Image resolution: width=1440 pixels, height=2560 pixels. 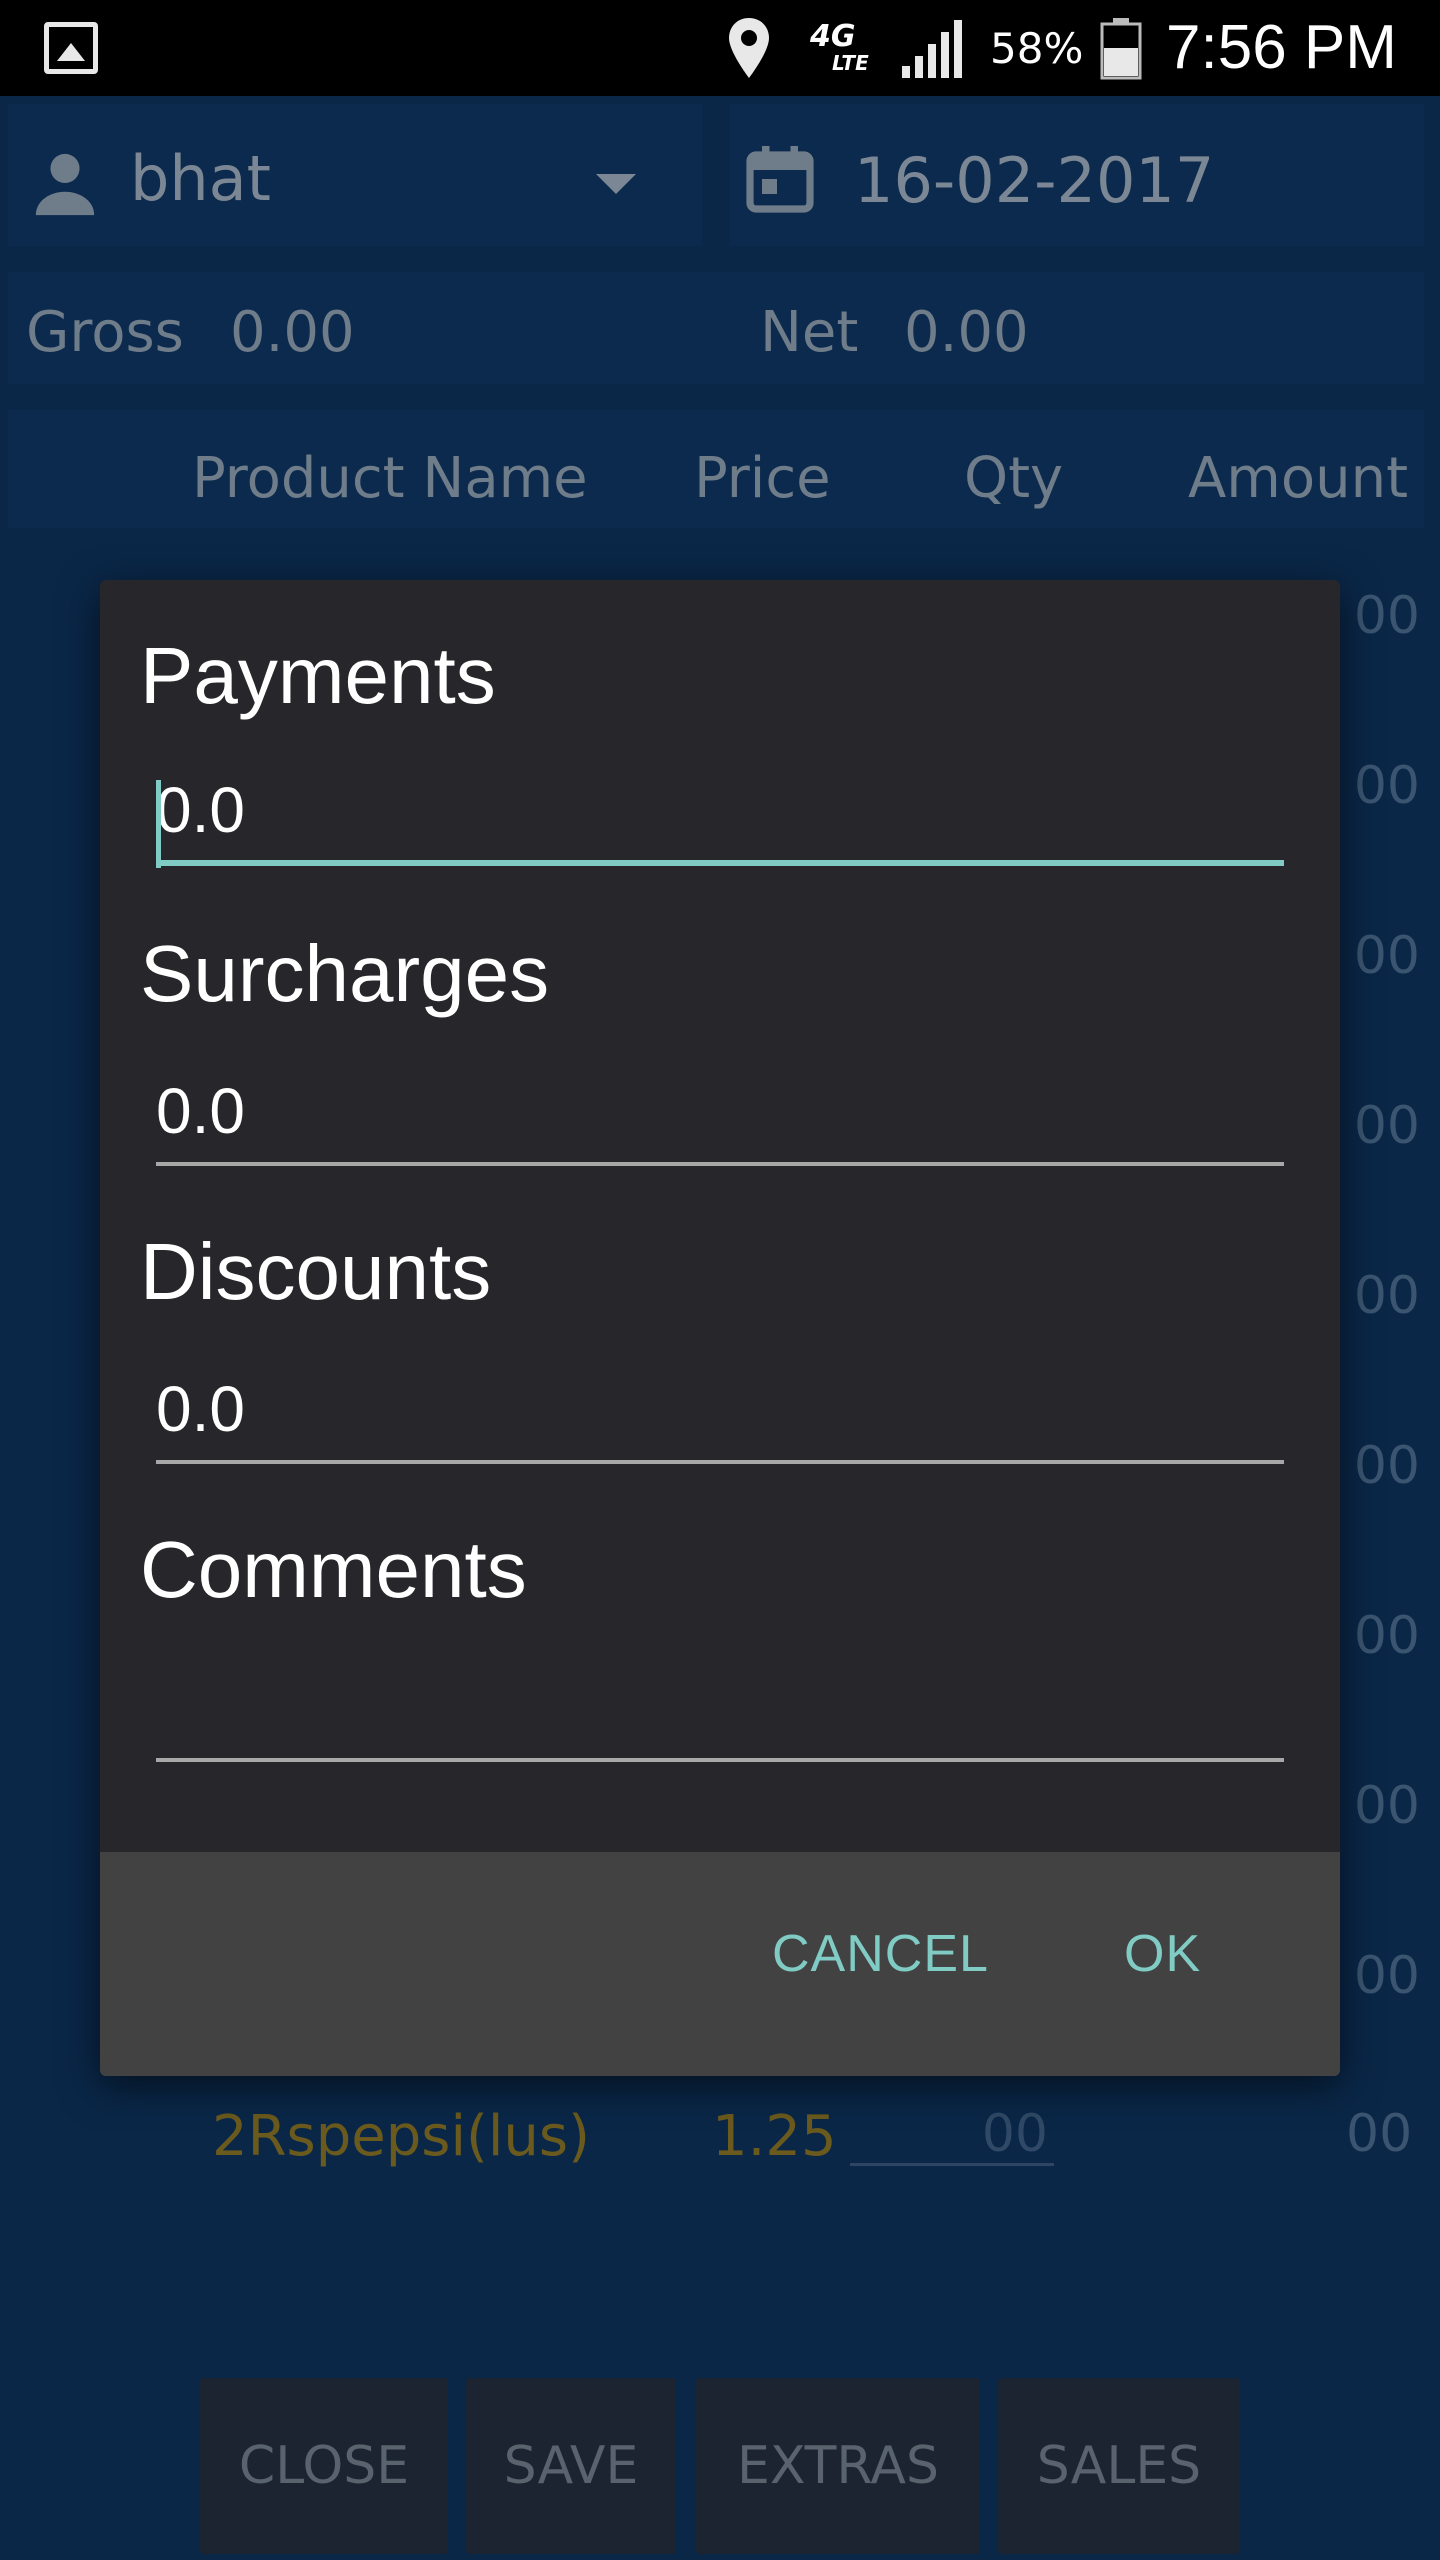 I want to click on location-icon, so click(x=749, y=48).